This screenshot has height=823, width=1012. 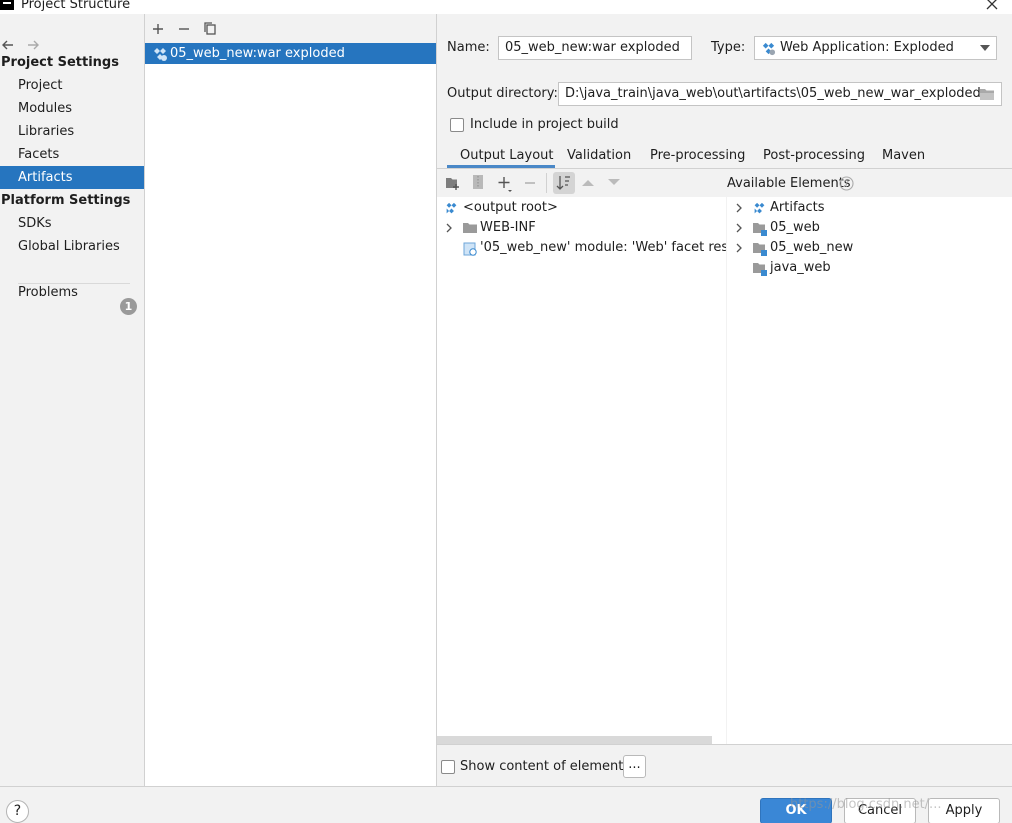 I want to click on sidebar-item-modules: Modules, so click(x=72, y=108).